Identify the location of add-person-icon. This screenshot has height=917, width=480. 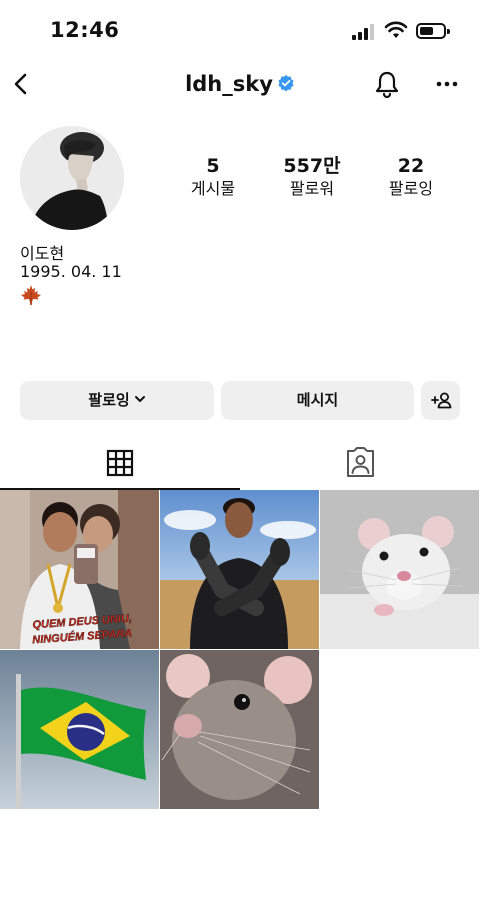
(441, 400).